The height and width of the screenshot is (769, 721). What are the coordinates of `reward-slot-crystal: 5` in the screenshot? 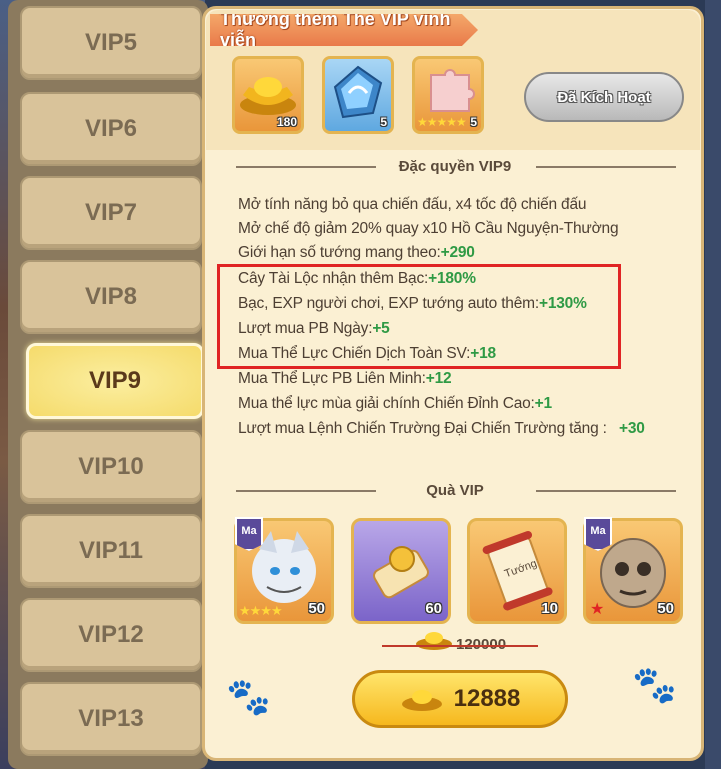 It's located at (358, 95).